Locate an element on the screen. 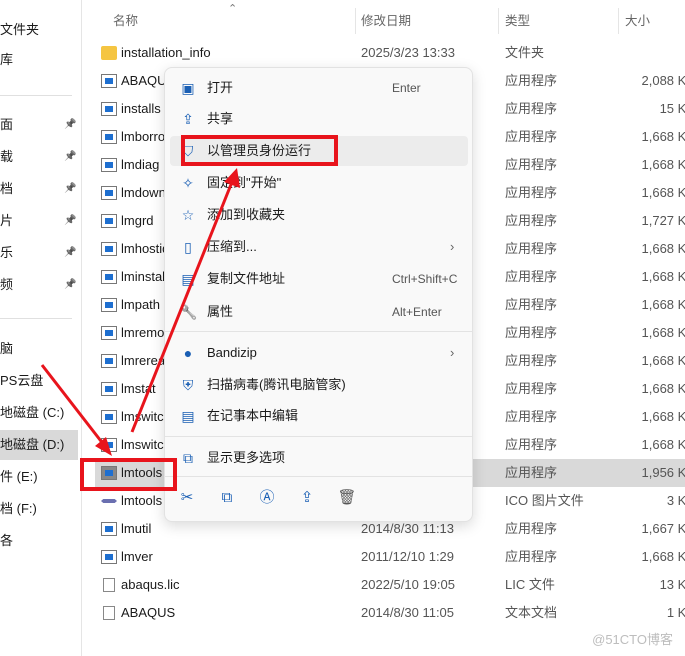 The height and width of the screenshot is (656, 685). arrow-to-run-as-admin is located at coordinates (185, 300).